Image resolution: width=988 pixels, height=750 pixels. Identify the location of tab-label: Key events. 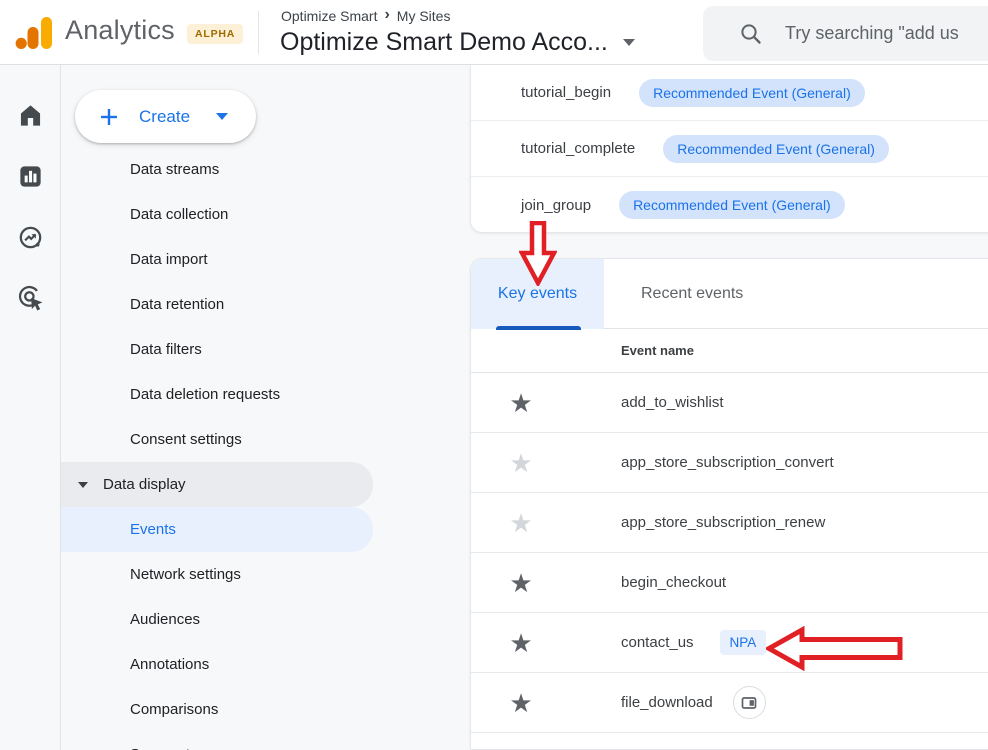
(537, 293).